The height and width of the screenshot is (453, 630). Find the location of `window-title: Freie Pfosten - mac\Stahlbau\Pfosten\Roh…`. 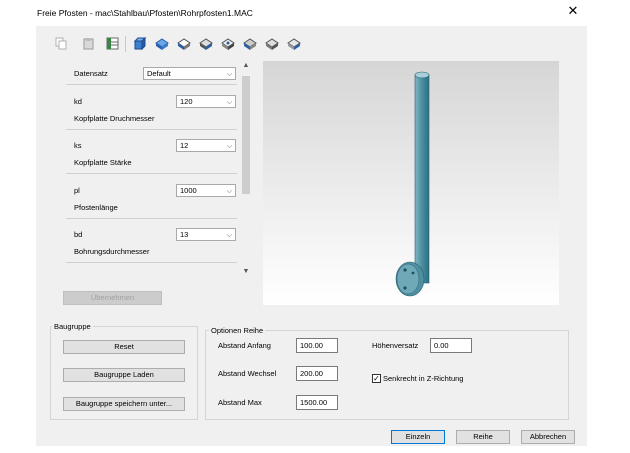

window-title: Freie Pfosten - mac\Stahlbau\Pfosten\Roh… is located at coordinates (145, 13).